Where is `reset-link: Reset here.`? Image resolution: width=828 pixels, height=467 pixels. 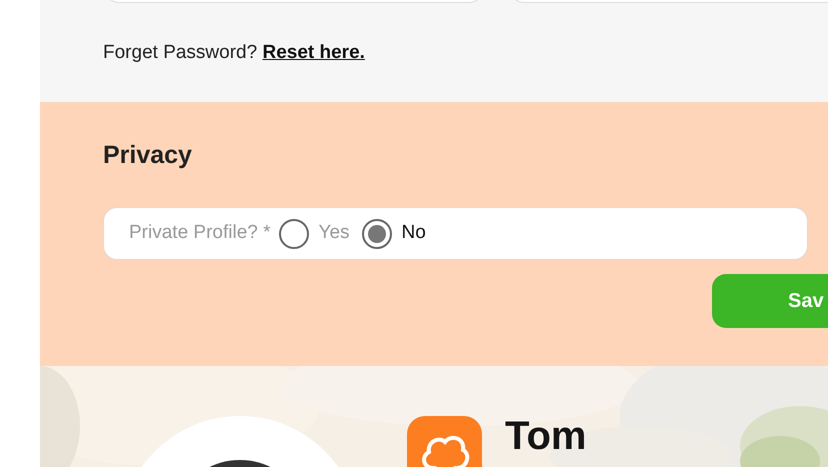
reset-link: Reset here. is located at coordinates (313, 52).